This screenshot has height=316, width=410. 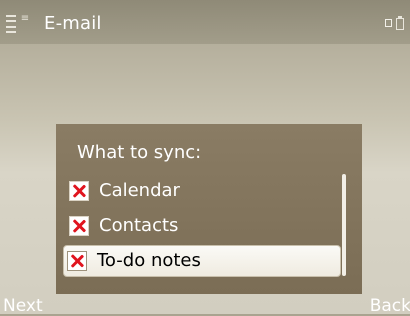 I want to click on softkey-back: Back, so click(x=390, y=306).